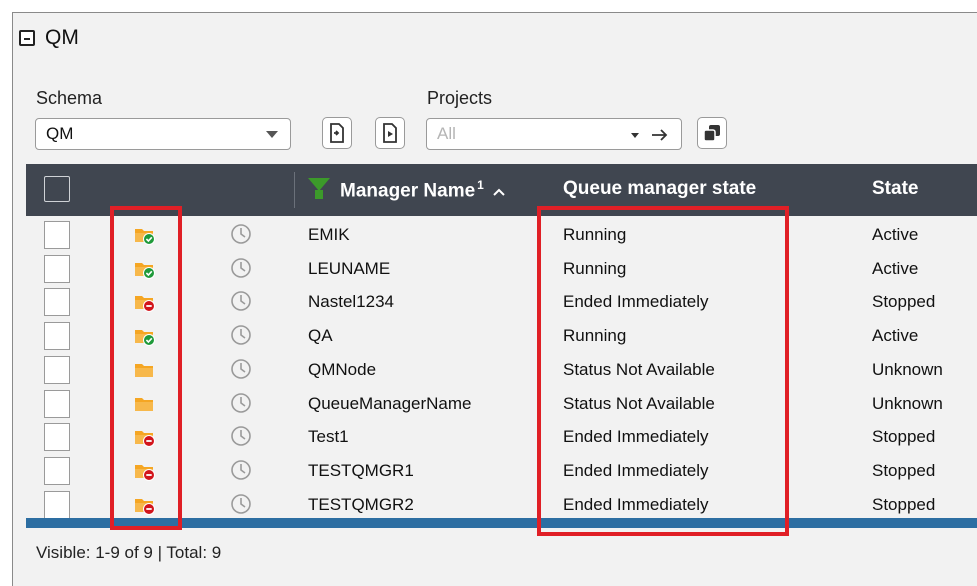  I want to click on manager-name-header-label: Manager Name, so click(408, 191).